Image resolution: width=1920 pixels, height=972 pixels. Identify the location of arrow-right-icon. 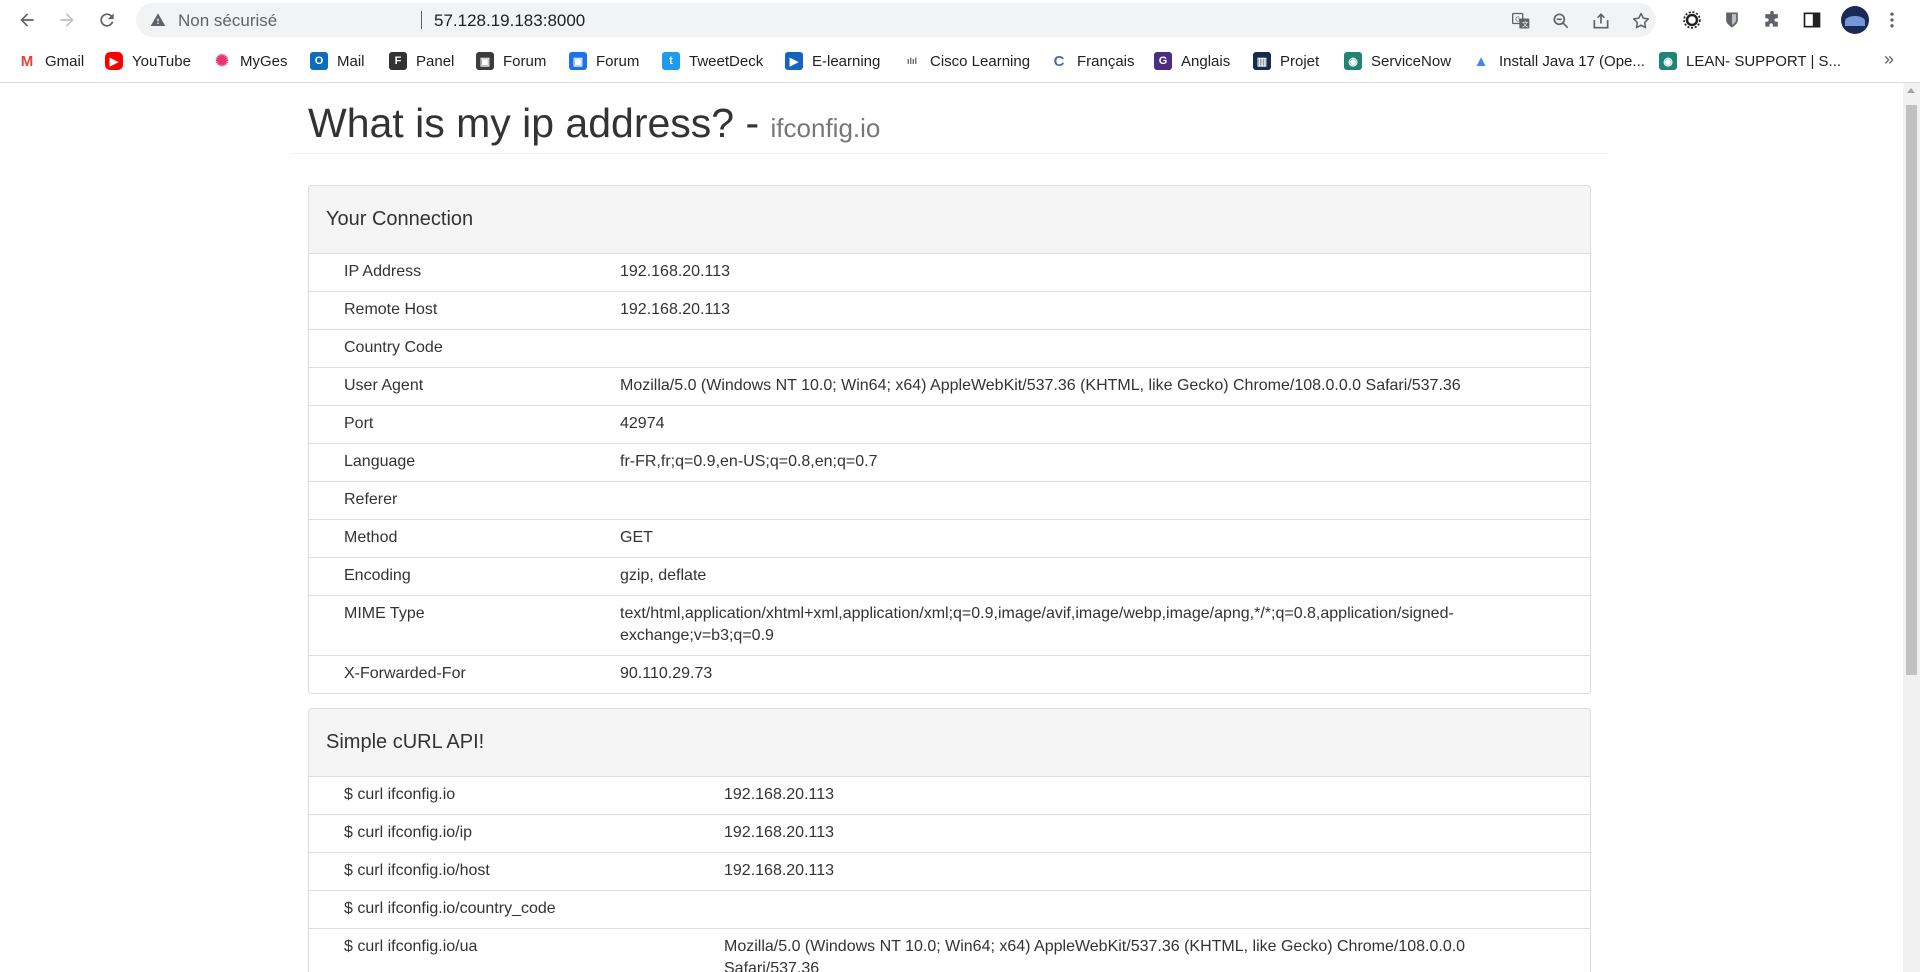
(67, 20).